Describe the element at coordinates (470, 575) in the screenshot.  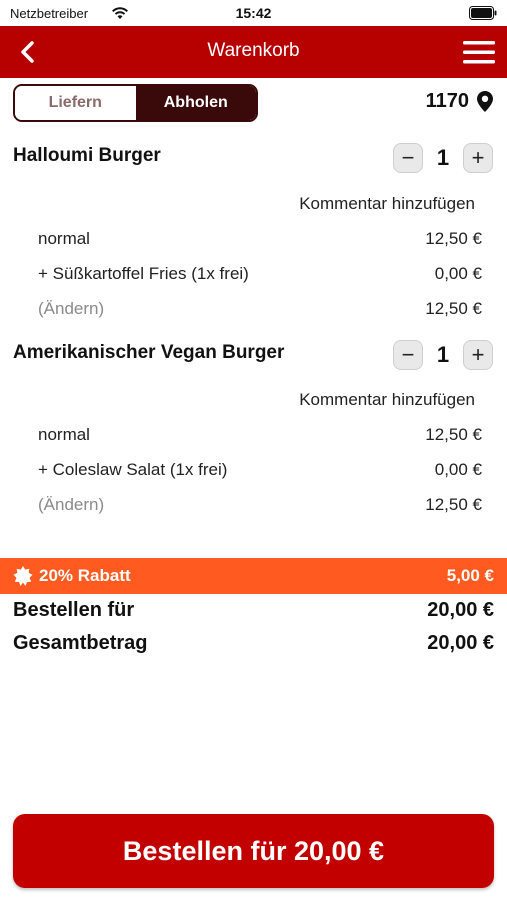
I see `discount-amount: 5,00 €` at that location.